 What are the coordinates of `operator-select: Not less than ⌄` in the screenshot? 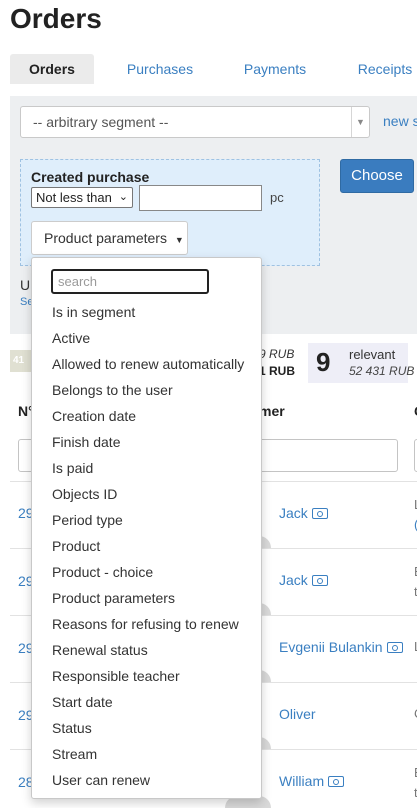 It's located at (82, 197).